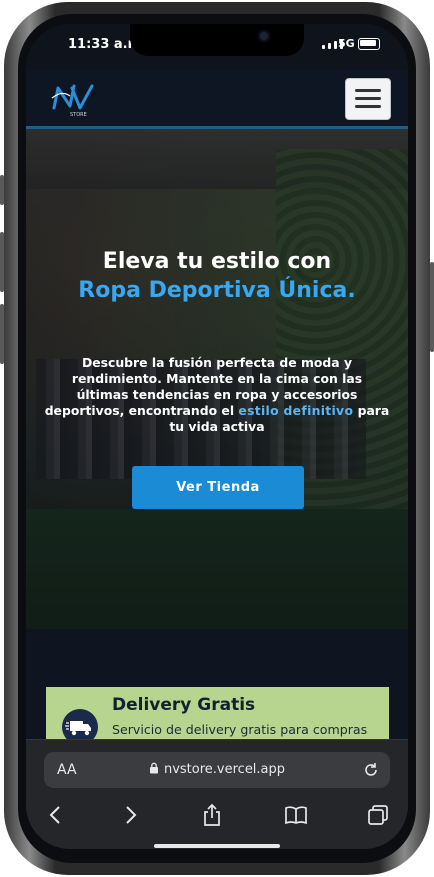 The height and width of the screenshot is (877, 434). What do you see at coordinates (217, 261) in the screenshot?
I see `hero-title-line1: Eleva tu estilo con` at bounding box center [217, 261].